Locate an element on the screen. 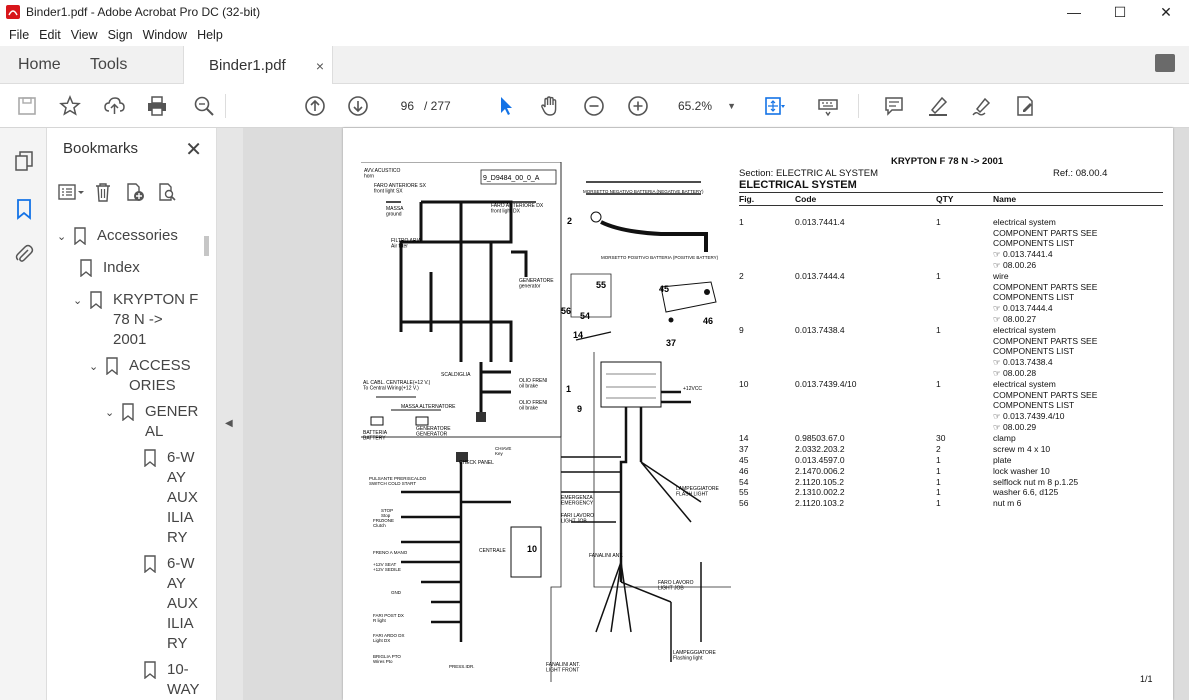 The image size is (1189, 700). diagram-label: FARI LAVORO LIGHT JOB is located at coordinates (577, 519).